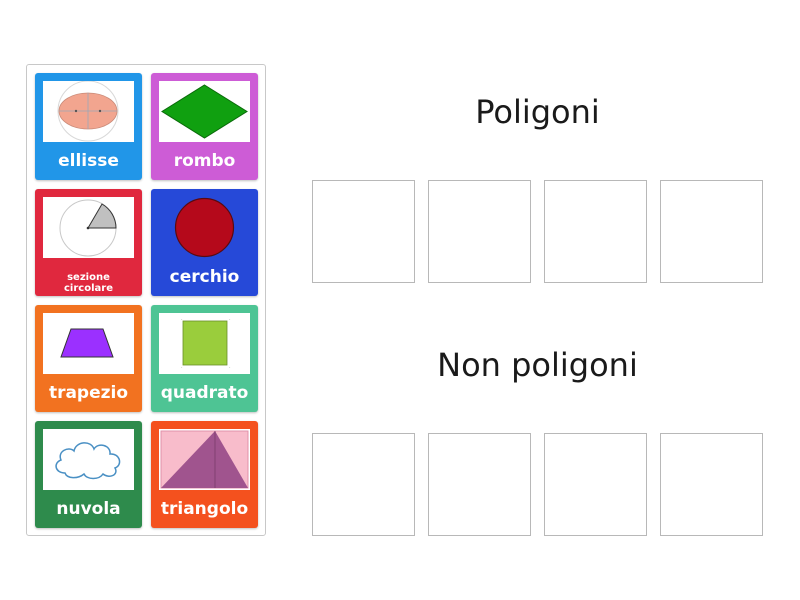 Image resolution: width=800 pixels, height=600 pixels. I want to click on card-label: trapezio, so click(88, 392).